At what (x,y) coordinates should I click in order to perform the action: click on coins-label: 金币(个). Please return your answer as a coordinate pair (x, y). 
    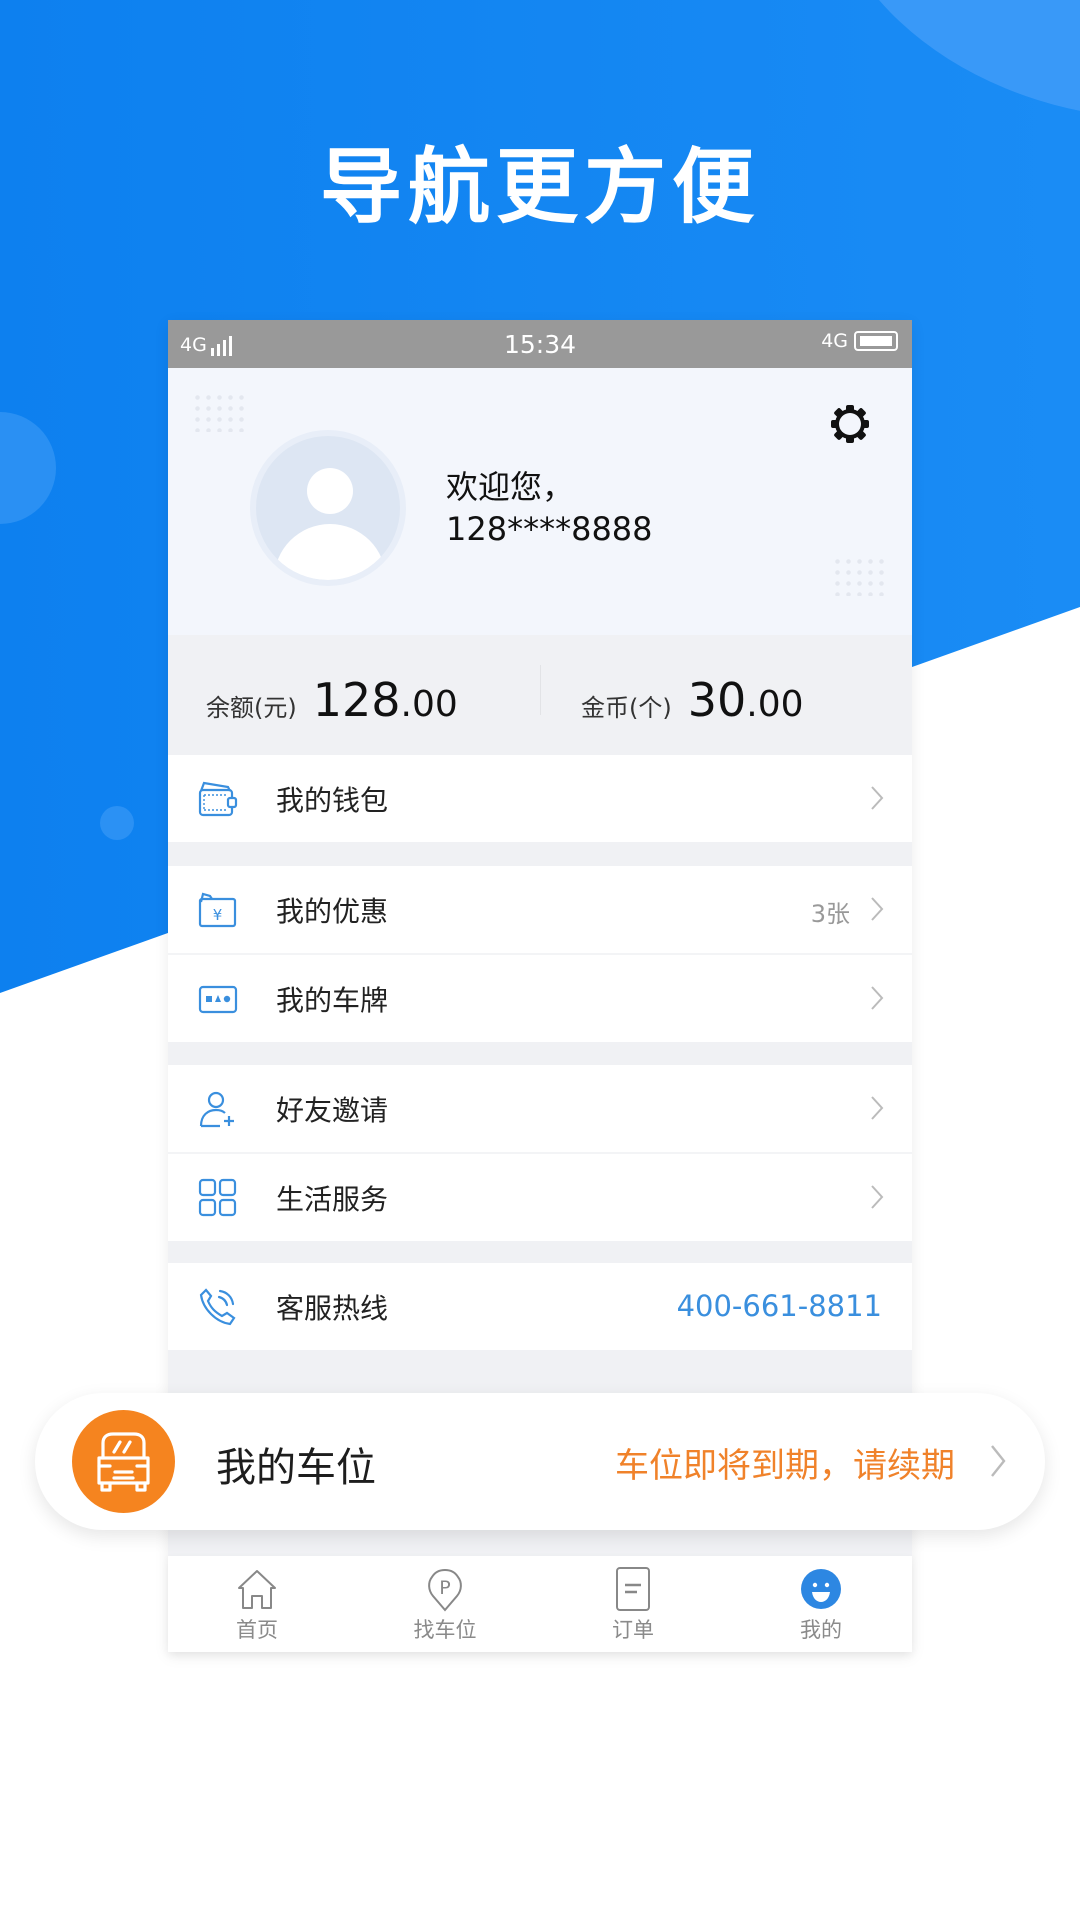
    Looking at the image, I should click on (626, 708).